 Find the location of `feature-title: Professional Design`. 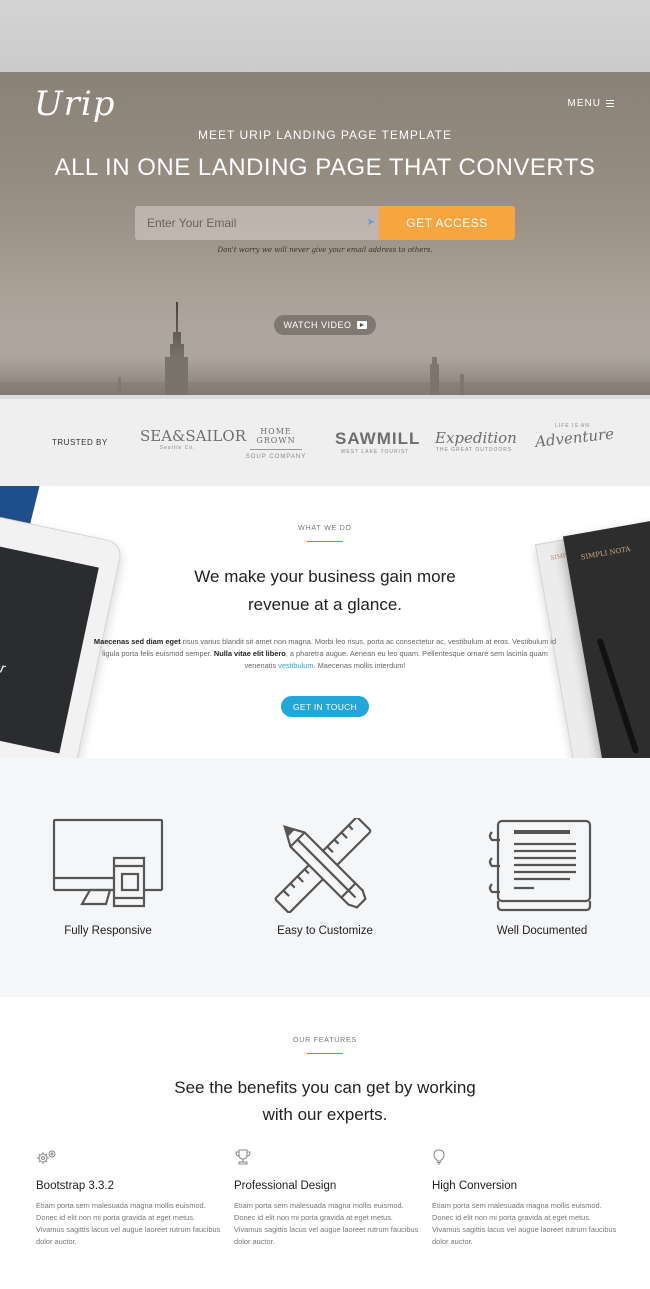

feature-title: Professional Design is located at coordinates (285, 1186).